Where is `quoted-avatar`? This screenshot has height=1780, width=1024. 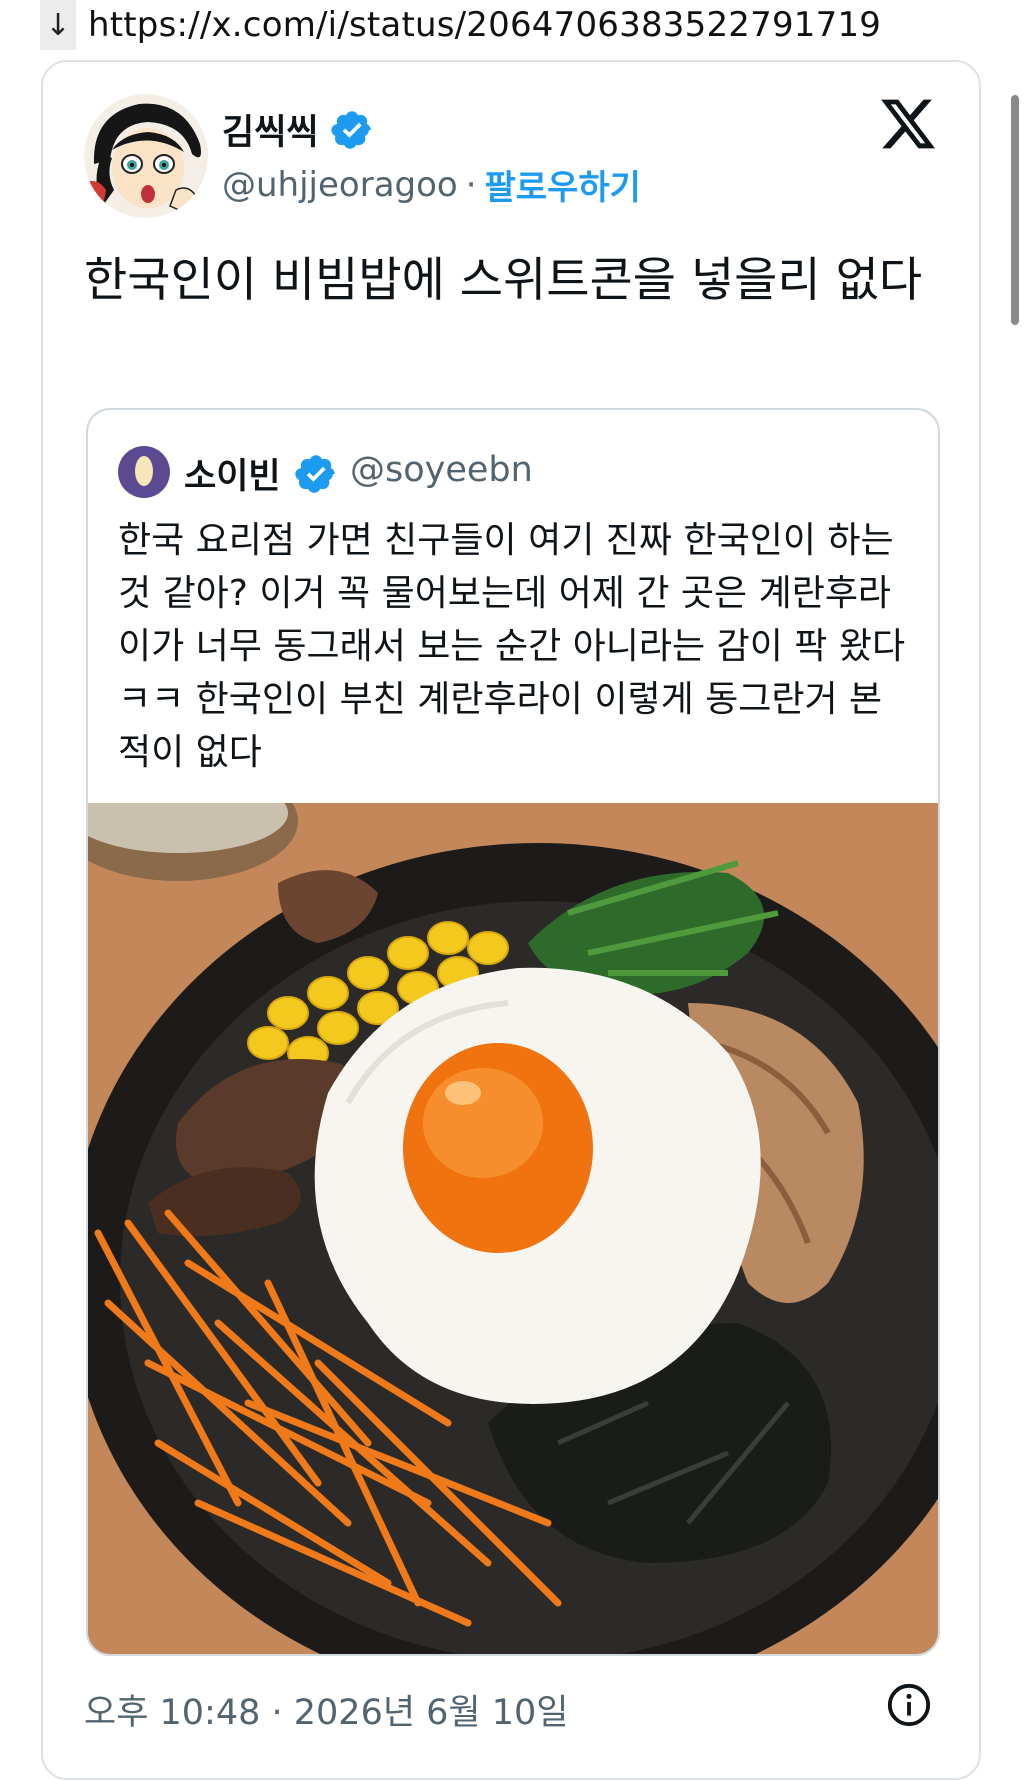 quoted-avatar is located at coordinates (144, 472).